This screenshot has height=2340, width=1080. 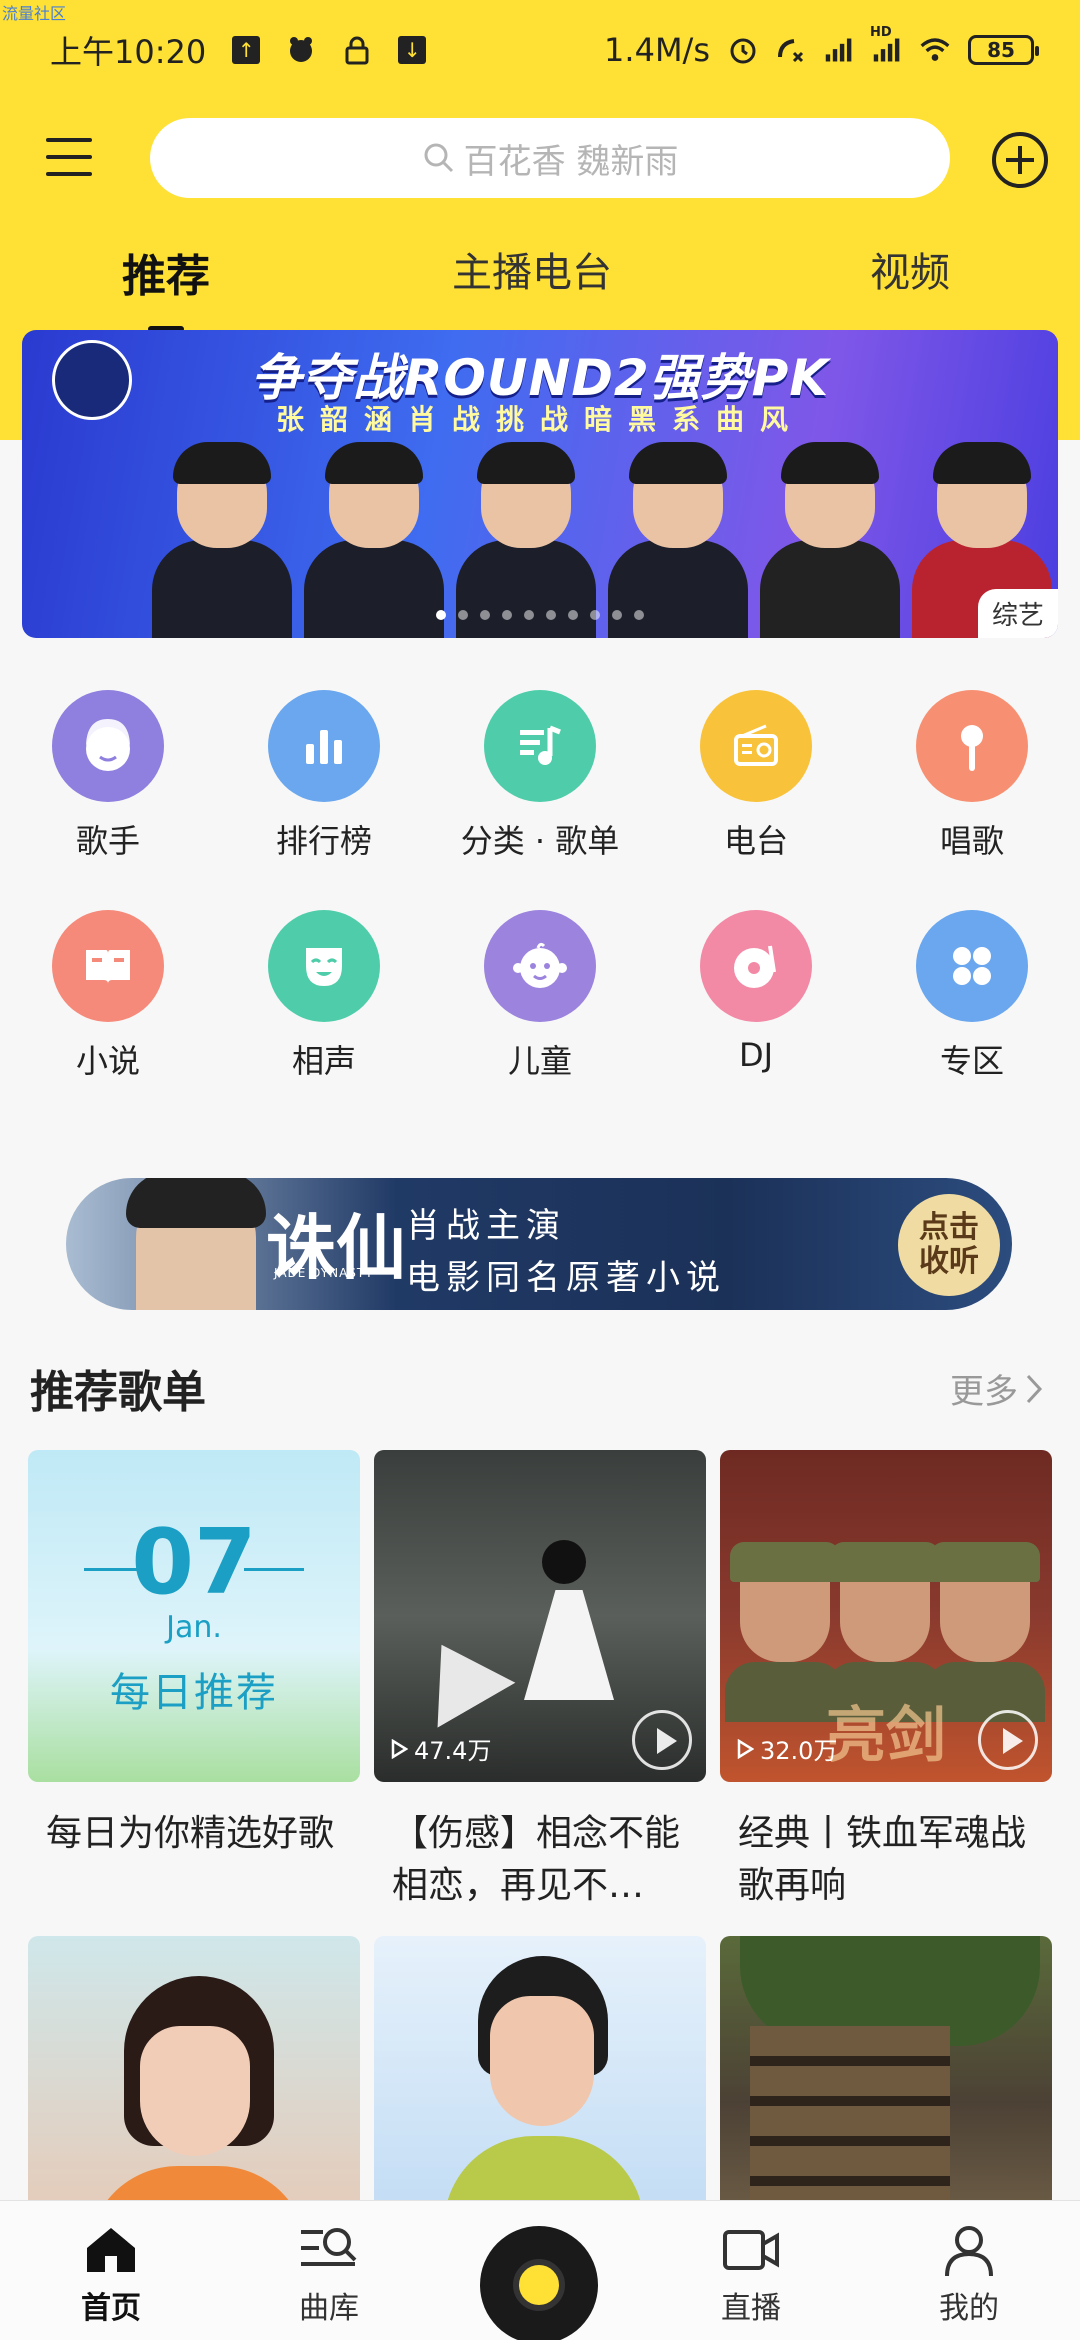 I want to click on search-icon, so click(x=438, y=158).